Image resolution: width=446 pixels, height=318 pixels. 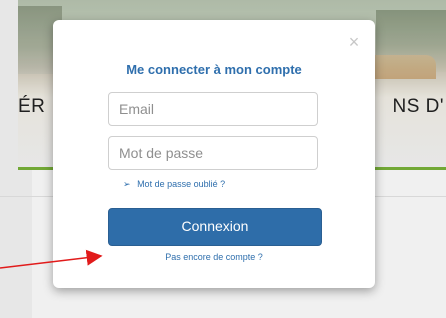 I want to click on modal-title: Me connecter à mon compte, so click(x=214, y=69).